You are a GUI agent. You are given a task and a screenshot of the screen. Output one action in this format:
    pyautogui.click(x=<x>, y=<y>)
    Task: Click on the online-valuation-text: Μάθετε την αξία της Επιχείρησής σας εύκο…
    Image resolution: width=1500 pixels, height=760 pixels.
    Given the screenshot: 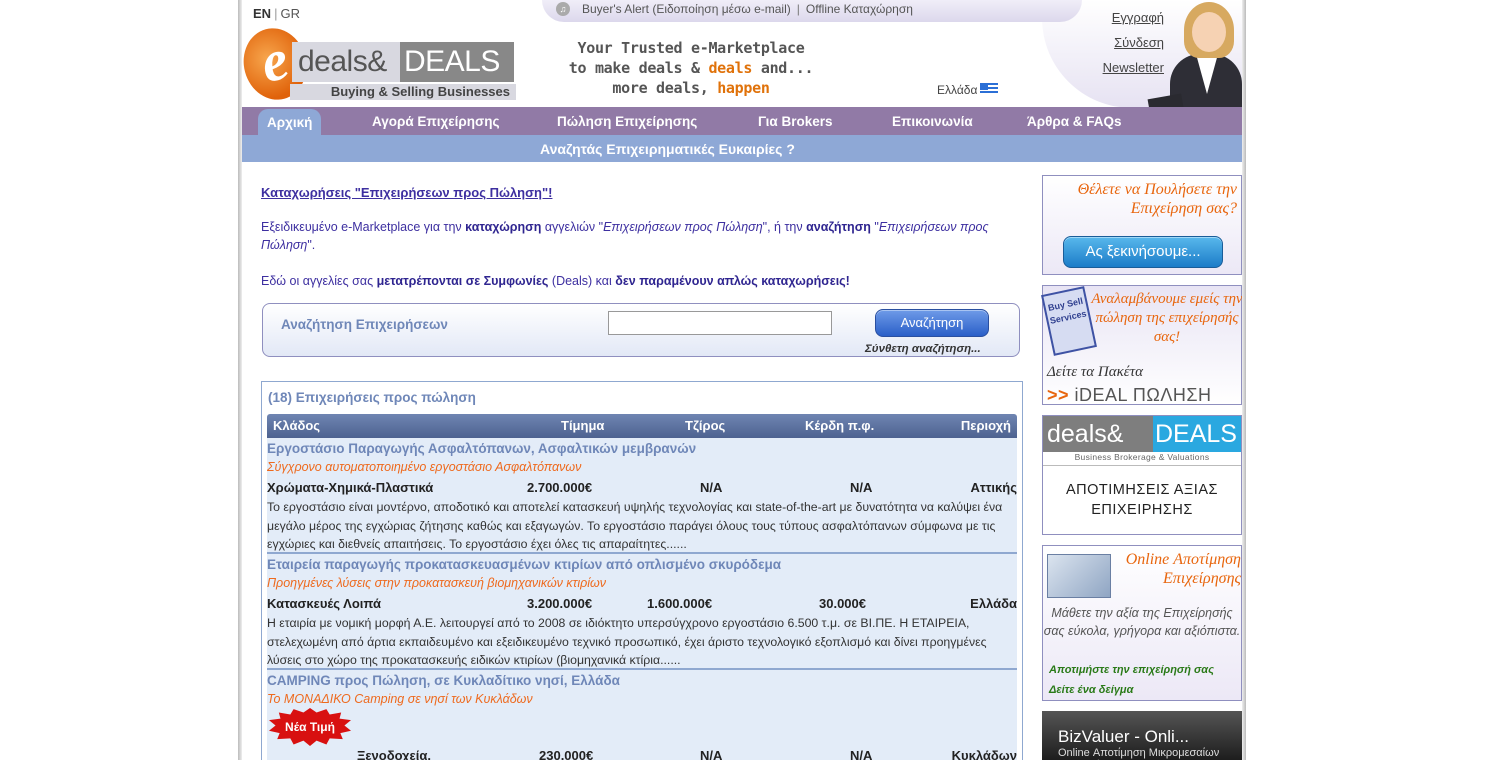 What is the action you would take?
    pyautogui.click(x=1142, y=622)
    